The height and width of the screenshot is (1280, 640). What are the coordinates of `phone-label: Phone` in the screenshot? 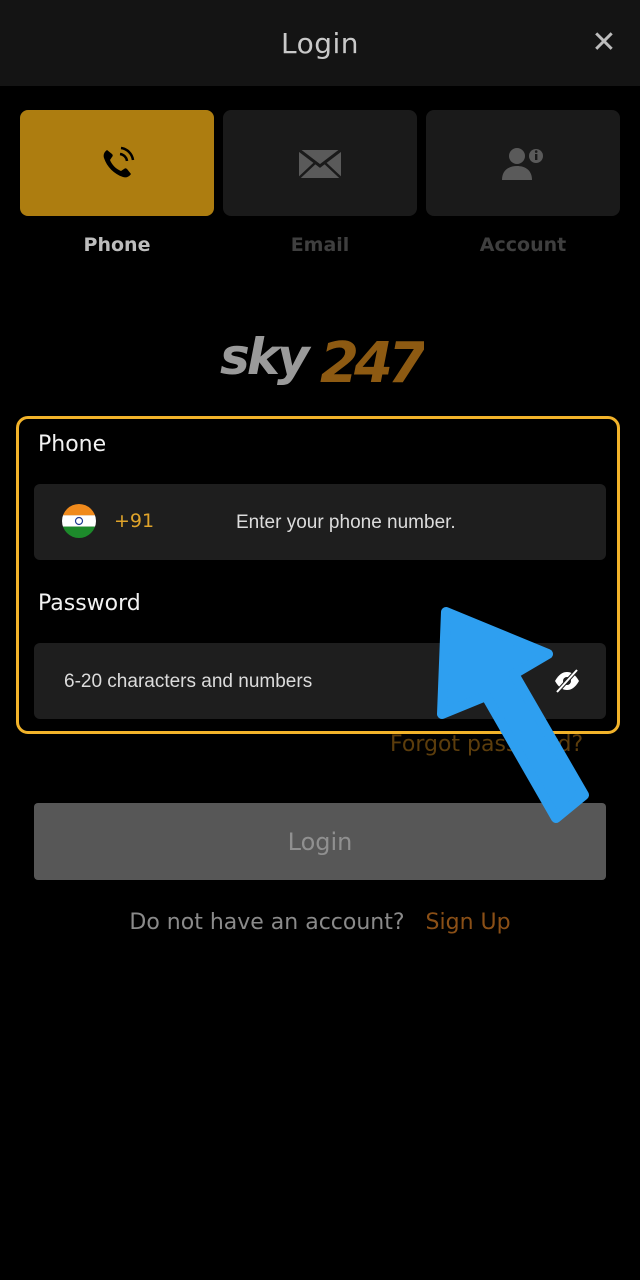 It's located at (72, 444).